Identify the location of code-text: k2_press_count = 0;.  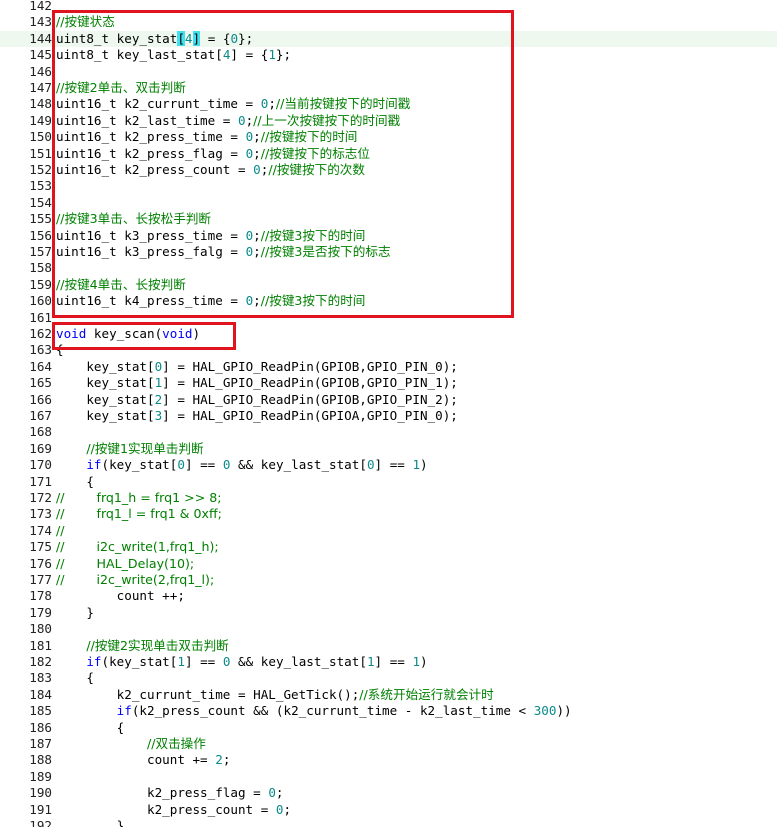
(173, 810).